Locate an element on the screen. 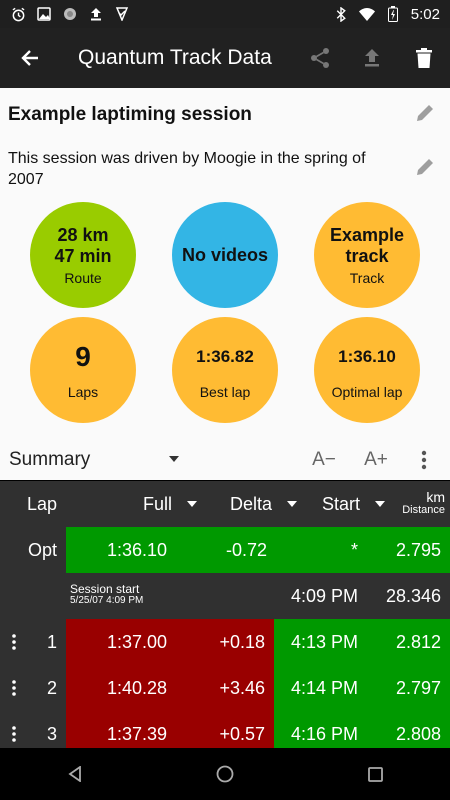  opt-lap: Opt is located at coordinates (42, 549).